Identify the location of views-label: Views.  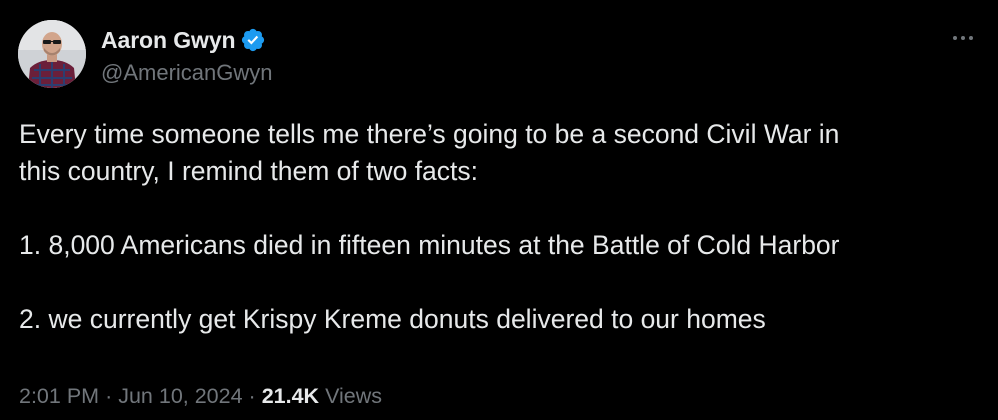
(354, 396).